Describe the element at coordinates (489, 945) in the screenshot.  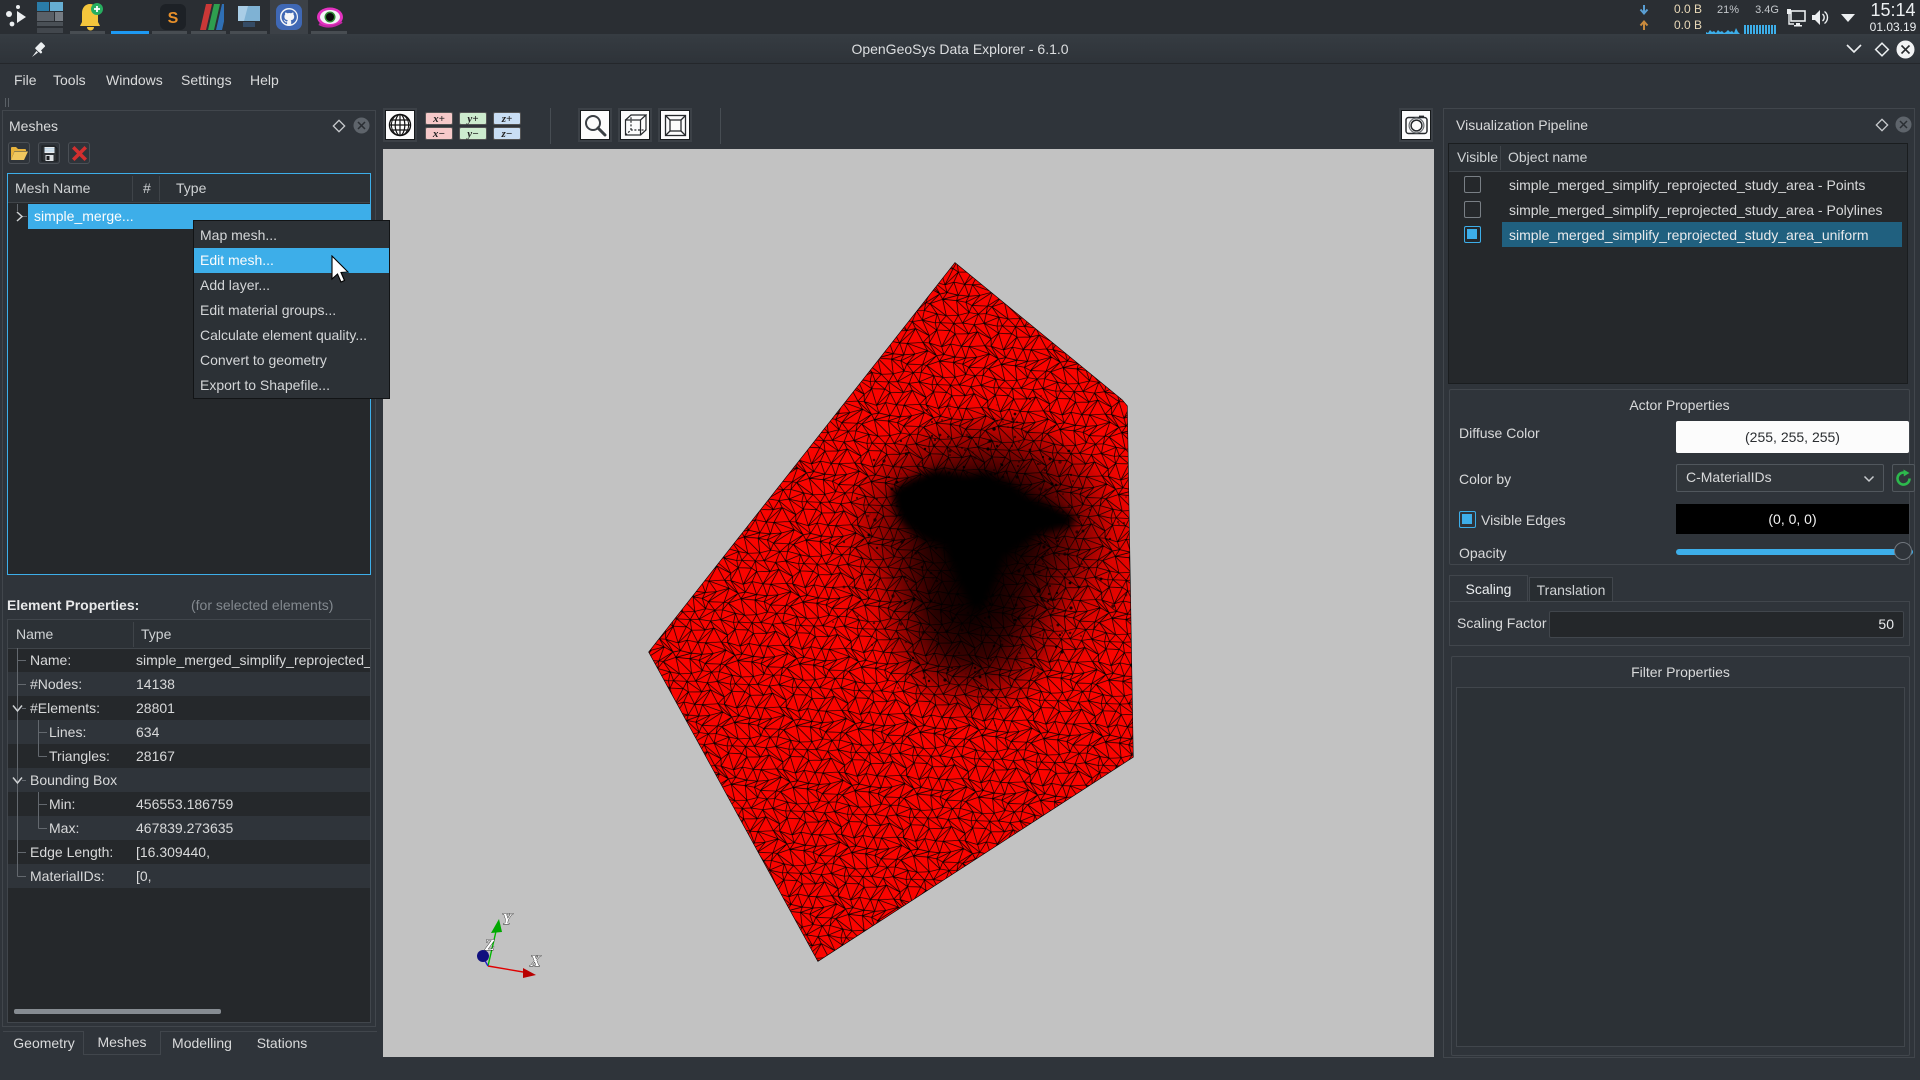
I see `svg-text: Z` at that location.